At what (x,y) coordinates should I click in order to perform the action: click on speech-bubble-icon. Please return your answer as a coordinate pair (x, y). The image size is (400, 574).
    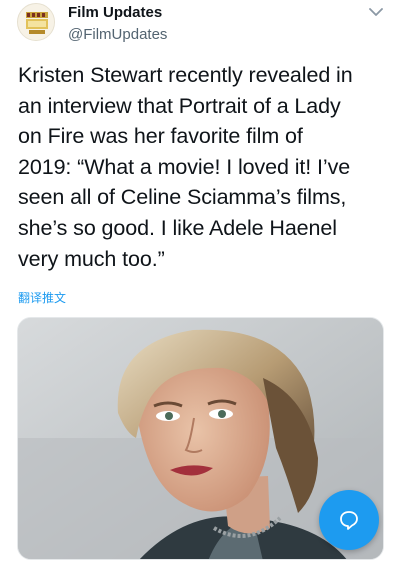
    Looking at the image, I should click on (349, 520).